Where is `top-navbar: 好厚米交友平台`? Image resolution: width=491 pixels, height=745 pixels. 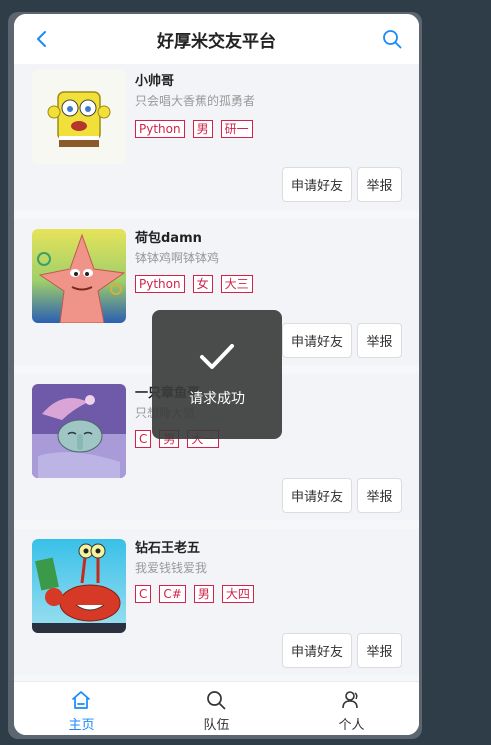 top-navbar: 好厚米交友平台 is located at coordinates (216, 39).